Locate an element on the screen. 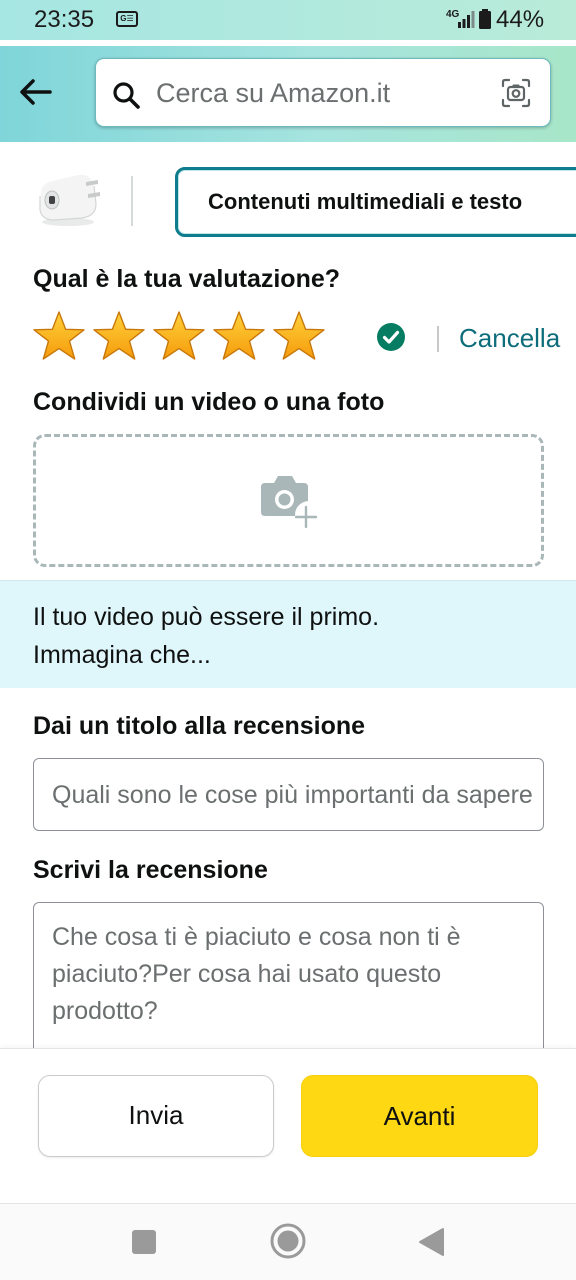 This screenshot has height=1280, width=576. search-bar is located at coordinates (323, 92).